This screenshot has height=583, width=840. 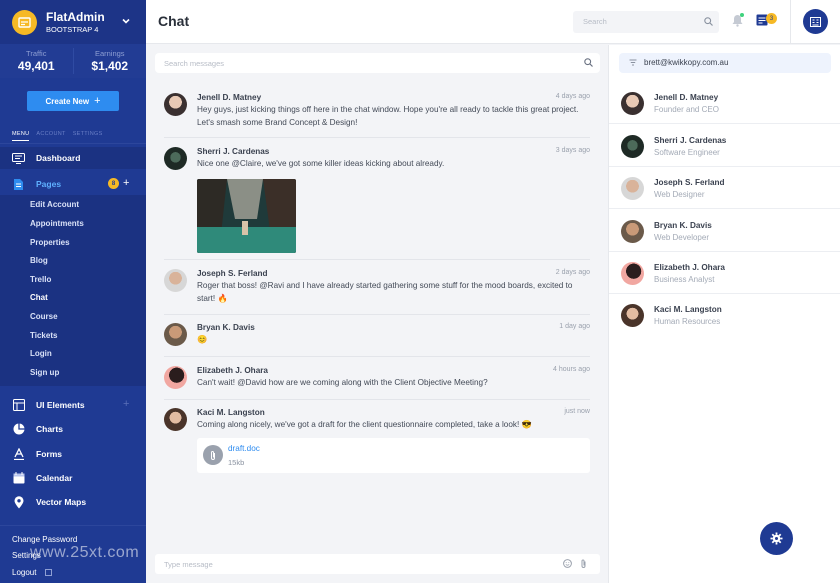 I want to click on sidebar-tabs: MENU ACCOUNT SETTINGS, so click(x=57, y=136).